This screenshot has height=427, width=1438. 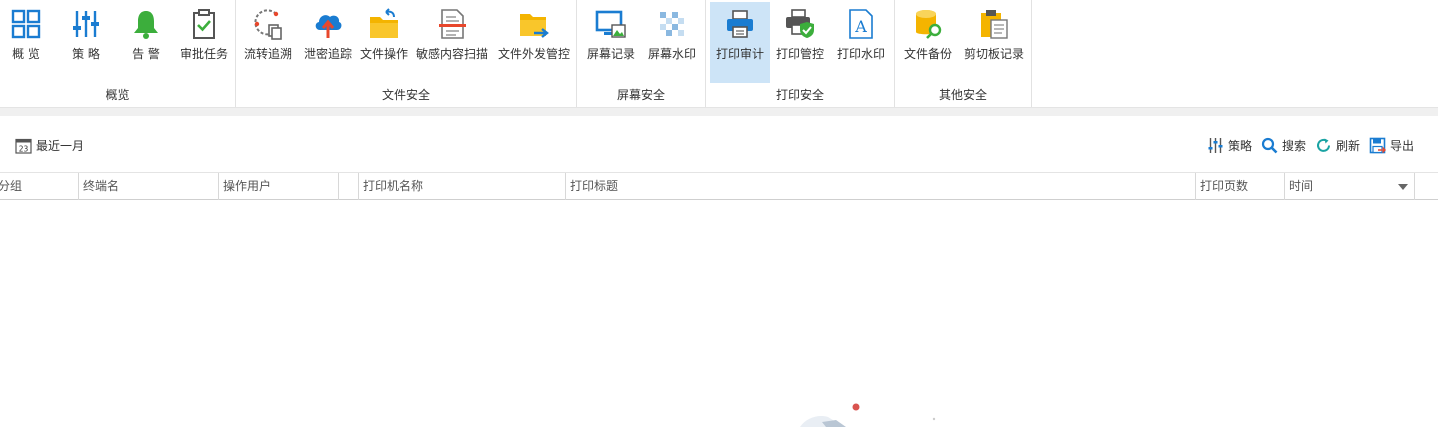 I want to click on search-icon, so click(x=1269, y=145).